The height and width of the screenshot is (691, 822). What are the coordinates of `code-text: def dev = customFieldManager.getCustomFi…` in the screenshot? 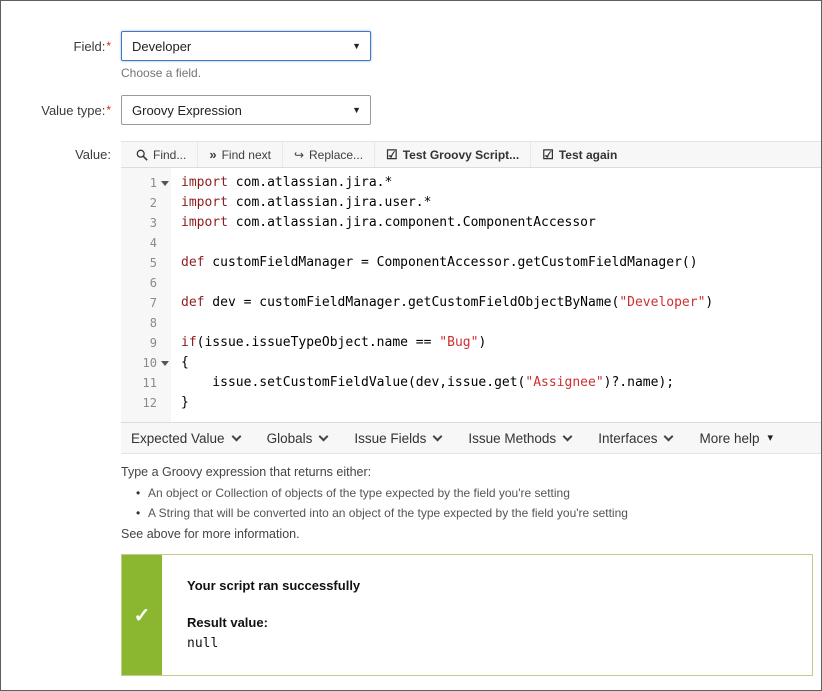 It's located at (447, 302).